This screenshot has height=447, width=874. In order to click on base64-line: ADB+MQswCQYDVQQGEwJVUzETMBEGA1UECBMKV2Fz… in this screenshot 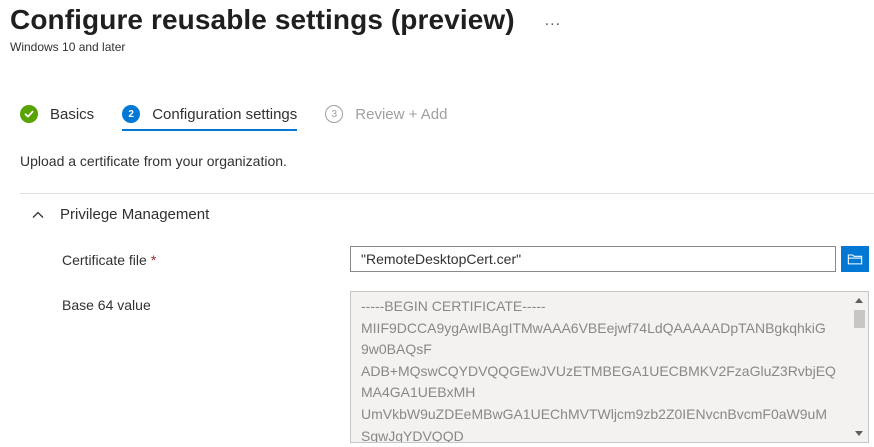, I will do `click(598, 370)`.